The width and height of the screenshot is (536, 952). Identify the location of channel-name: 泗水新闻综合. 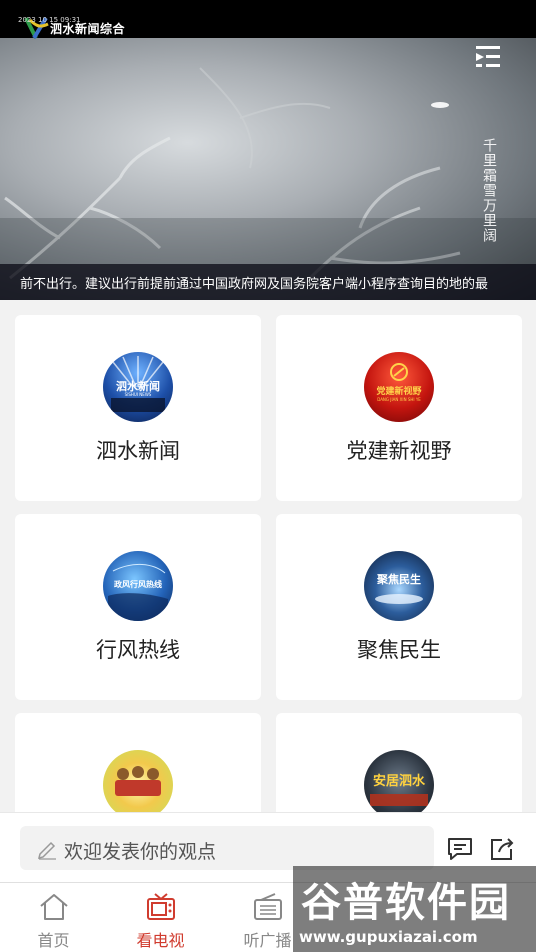
(88, 29).